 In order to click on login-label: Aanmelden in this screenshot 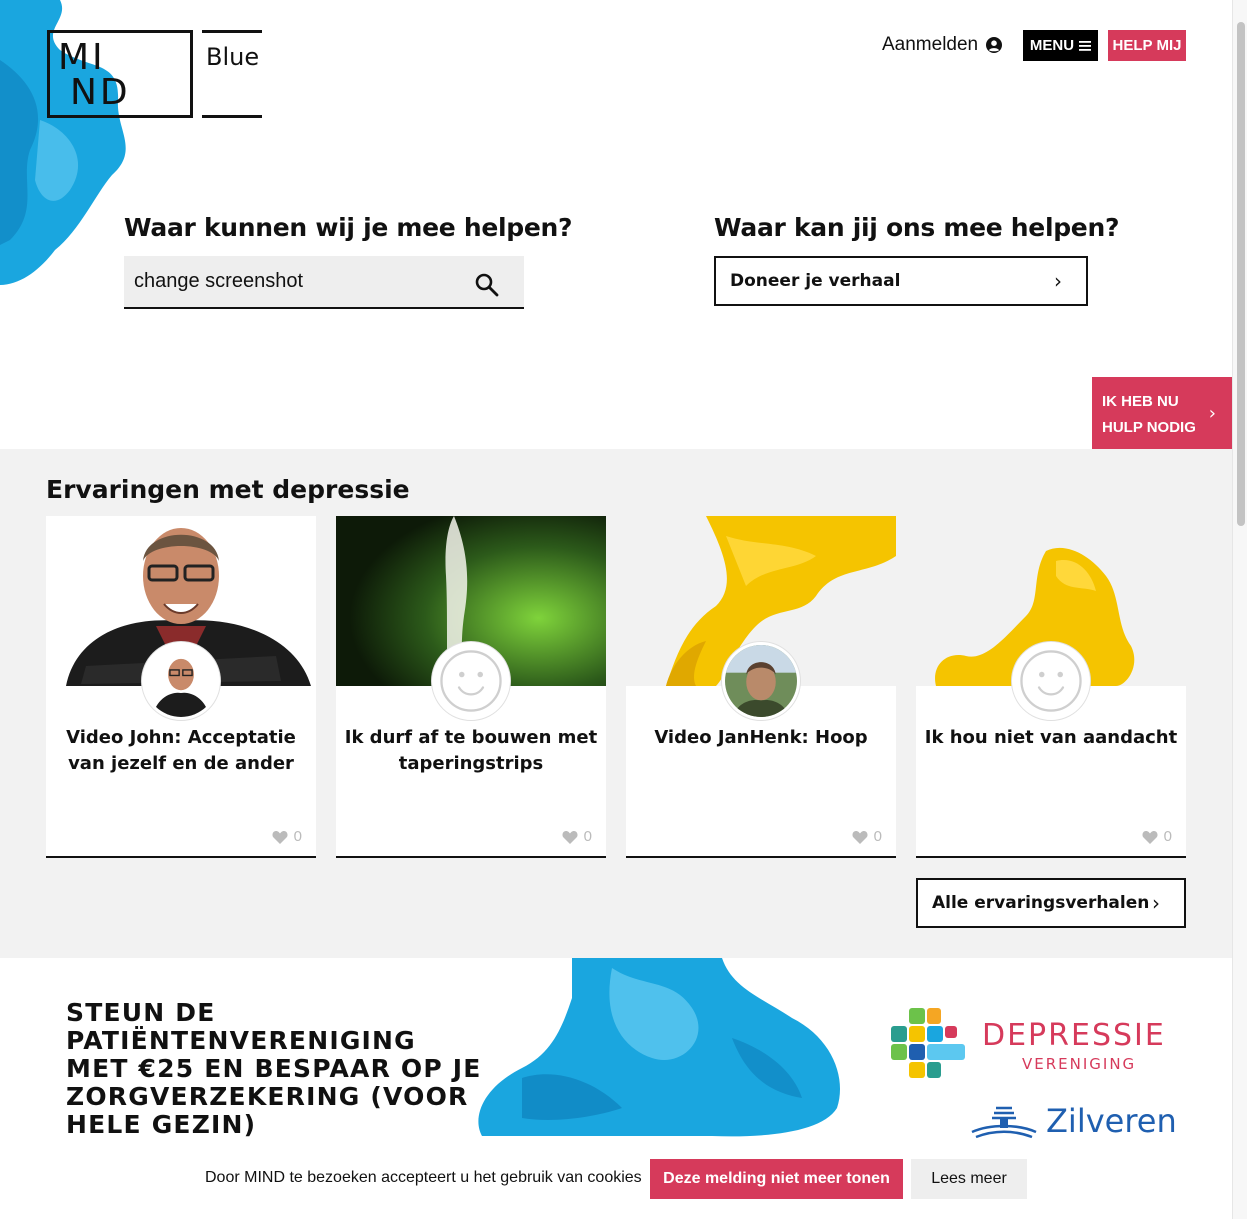, I will do `click(930, 44)`.